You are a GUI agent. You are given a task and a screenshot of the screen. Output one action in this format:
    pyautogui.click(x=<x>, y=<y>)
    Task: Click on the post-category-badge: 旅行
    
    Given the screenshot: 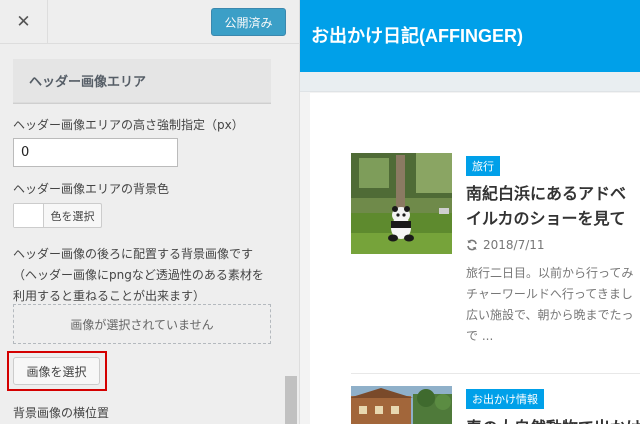 What is the action you would take?
    pyautogui.click(x=483, y=166)
    